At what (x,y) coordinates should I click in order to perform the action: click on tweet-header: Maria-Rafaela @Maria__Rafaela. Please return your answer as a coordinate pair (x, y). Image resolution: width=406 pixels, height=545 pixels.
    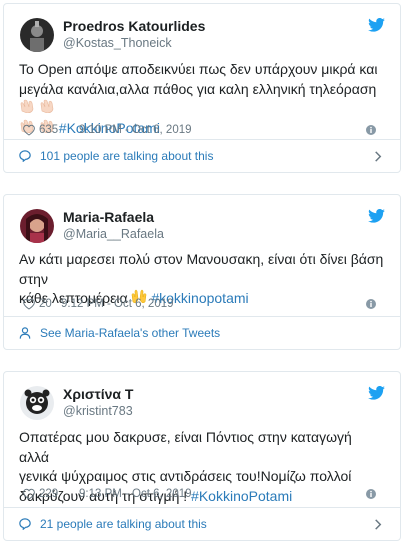
    Looking at the image, I should click on (202, 220).